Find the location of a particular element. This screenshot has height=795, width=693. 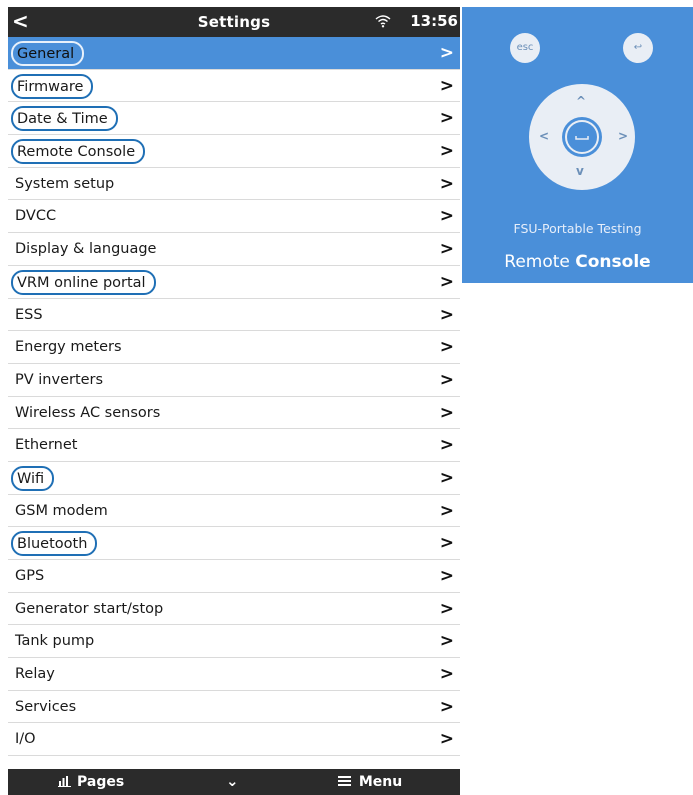

menu-item: DVCC > is located at coordinates (234, 217).